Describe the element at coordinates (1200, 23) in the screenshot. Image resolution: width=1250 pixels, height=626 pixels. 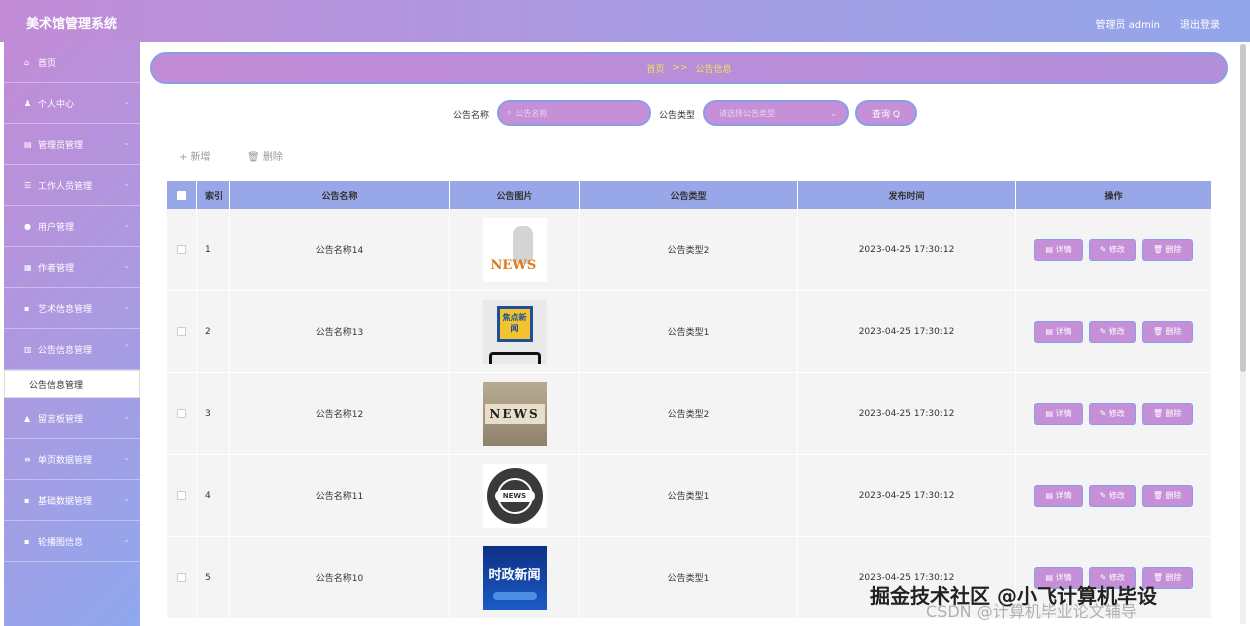
I see `logout-link: 退出登录` at that location.